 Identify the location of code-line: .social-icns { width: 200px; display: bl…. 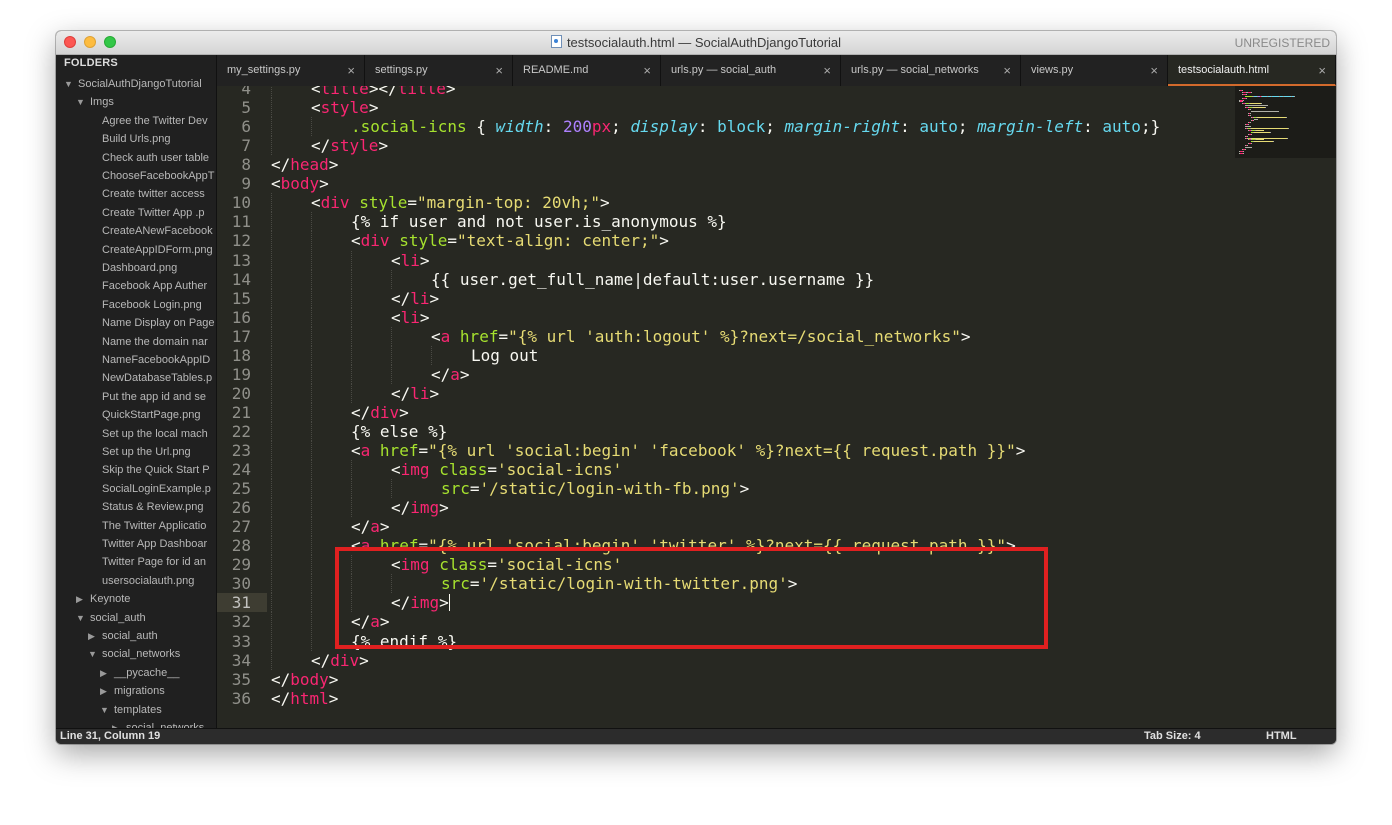
(755, 126).